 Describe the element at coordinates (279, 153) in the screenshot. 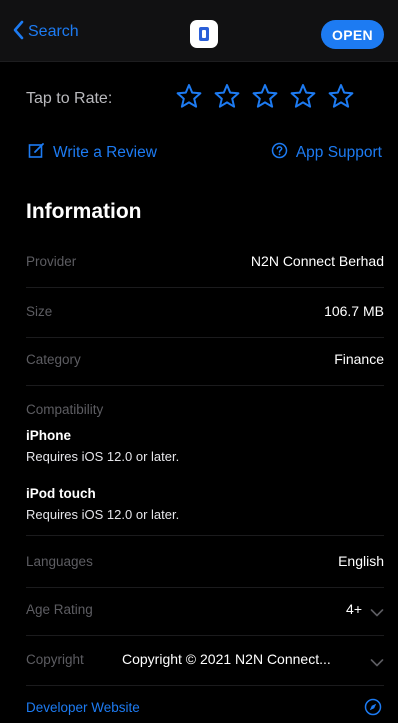

I see `question-circle-icon` at that location.